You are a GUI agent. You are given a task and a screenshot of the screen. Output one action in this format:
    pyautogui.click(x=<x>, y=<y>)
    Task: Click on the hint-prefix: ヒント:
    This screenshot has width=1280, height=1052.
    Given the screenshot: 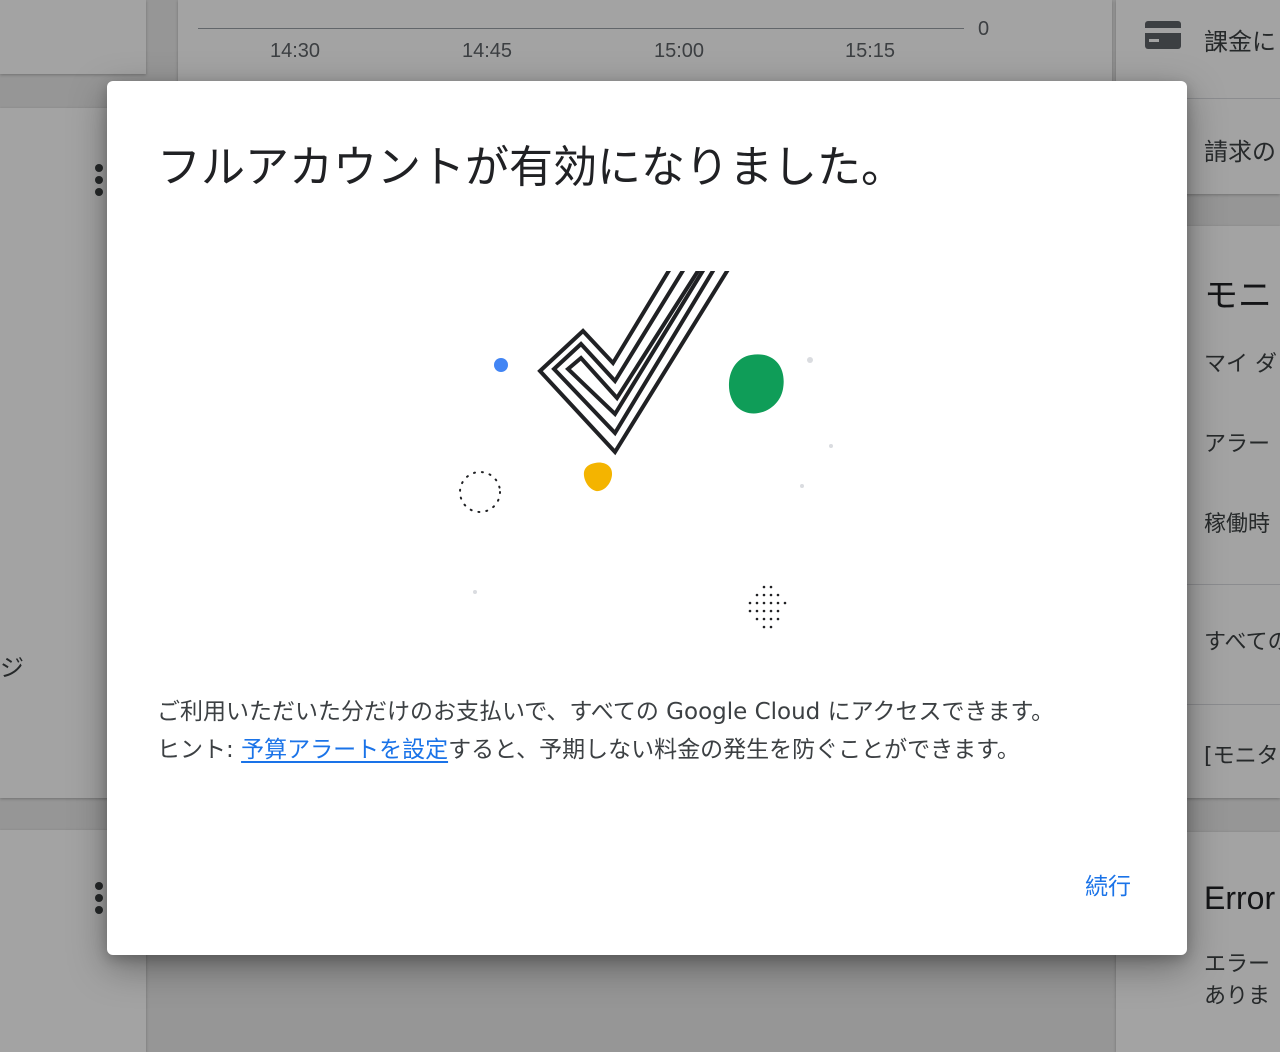 What is the action you would take?
    pyautogui.click(x=199, y=750)
    